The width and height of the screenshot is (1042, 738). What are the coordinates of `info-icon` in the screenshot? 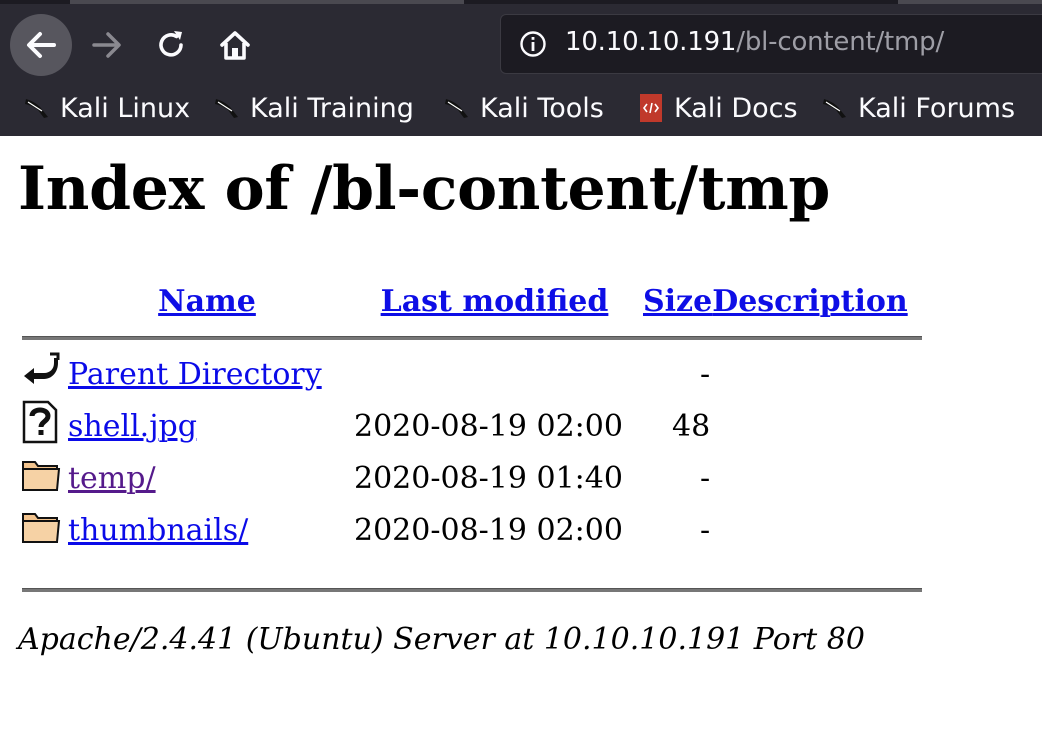 It's located at (533, 44).